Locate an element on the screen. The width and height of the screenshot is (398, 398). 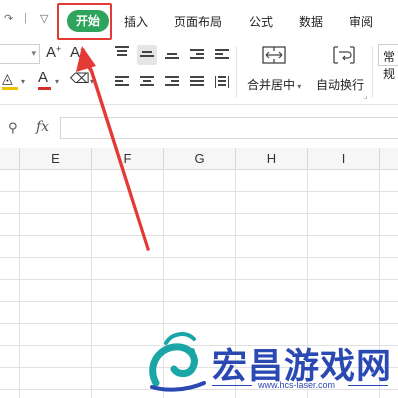
number-format-value: 常规 is located at coordinates (389, 65).